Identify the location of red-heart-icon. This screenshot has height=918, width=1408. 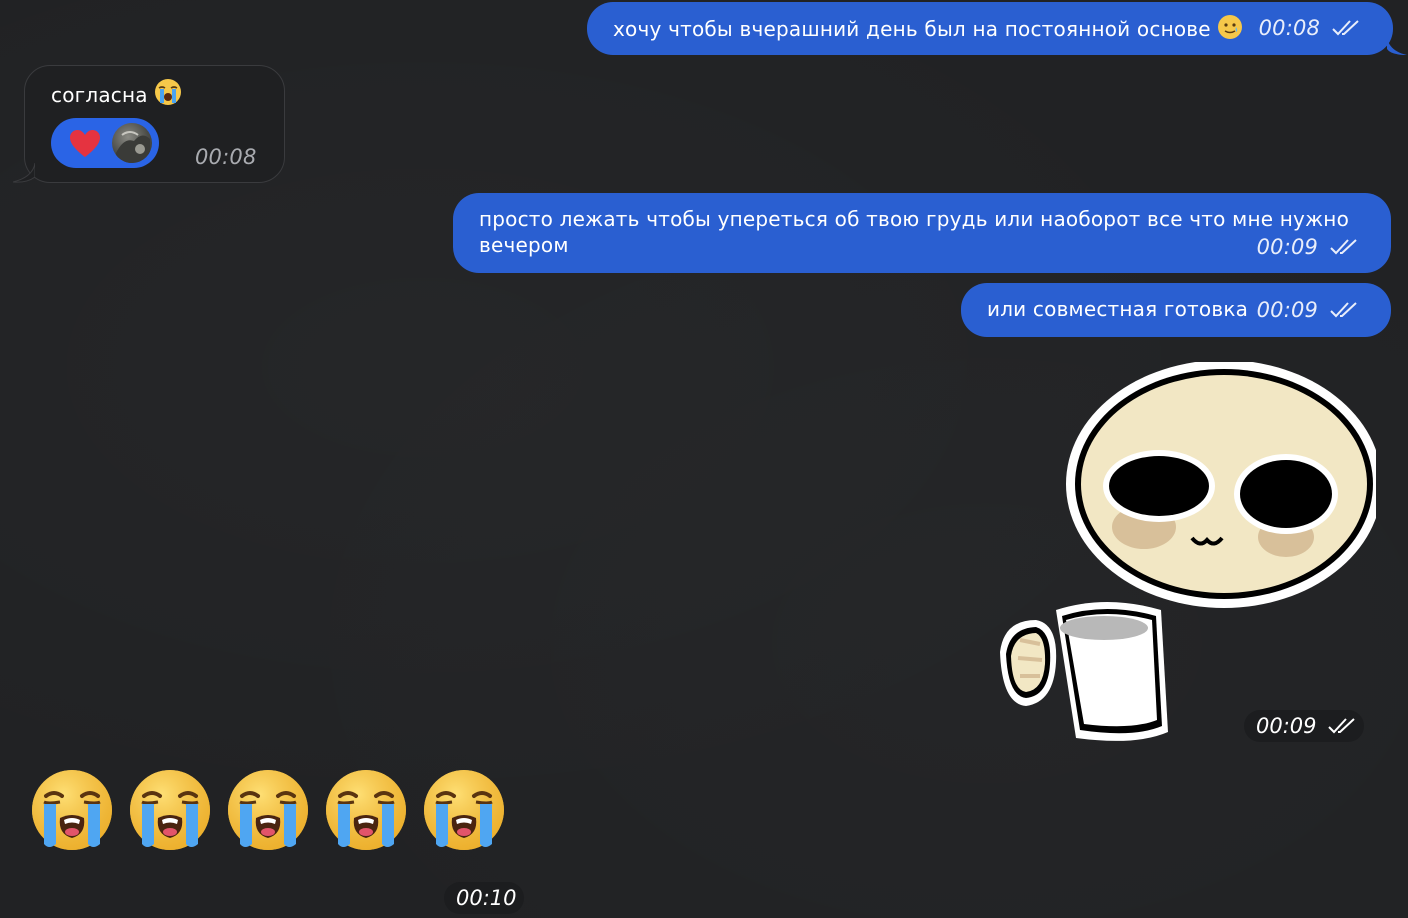
(85, 143).